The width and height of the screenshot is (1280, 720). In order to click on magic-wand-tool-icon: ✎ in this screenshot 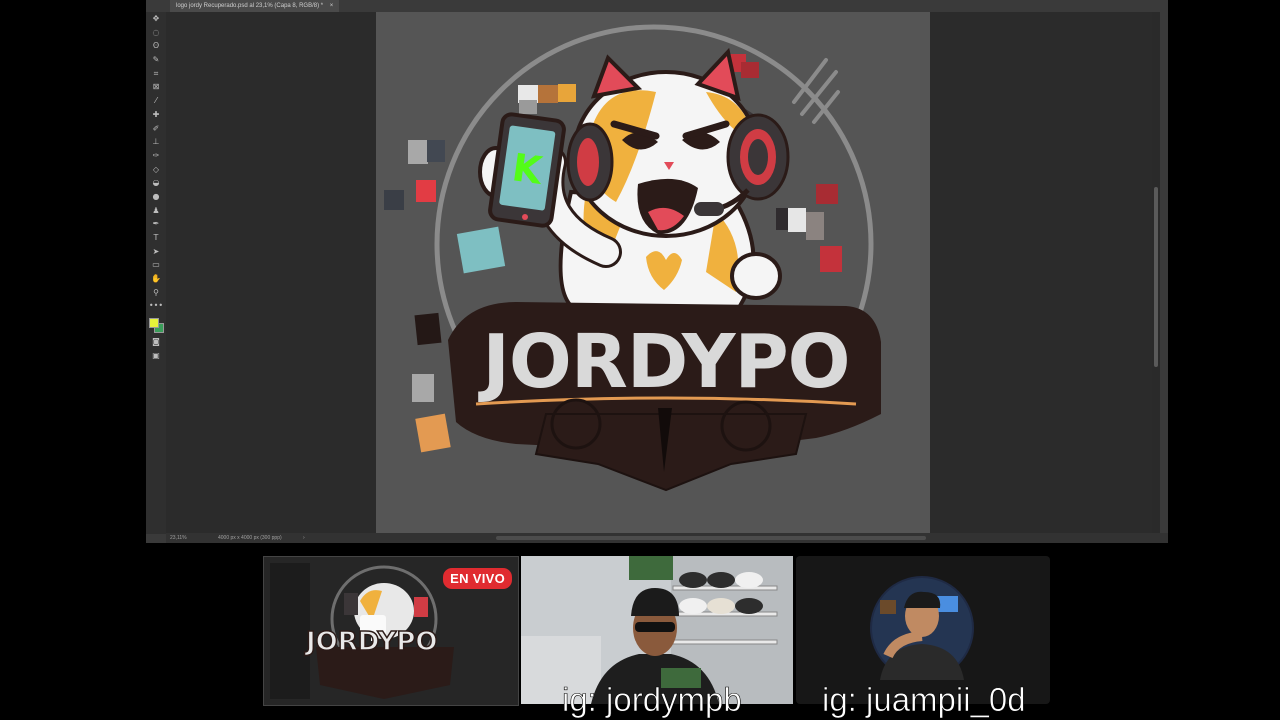, I will do `click(156, 60)`.